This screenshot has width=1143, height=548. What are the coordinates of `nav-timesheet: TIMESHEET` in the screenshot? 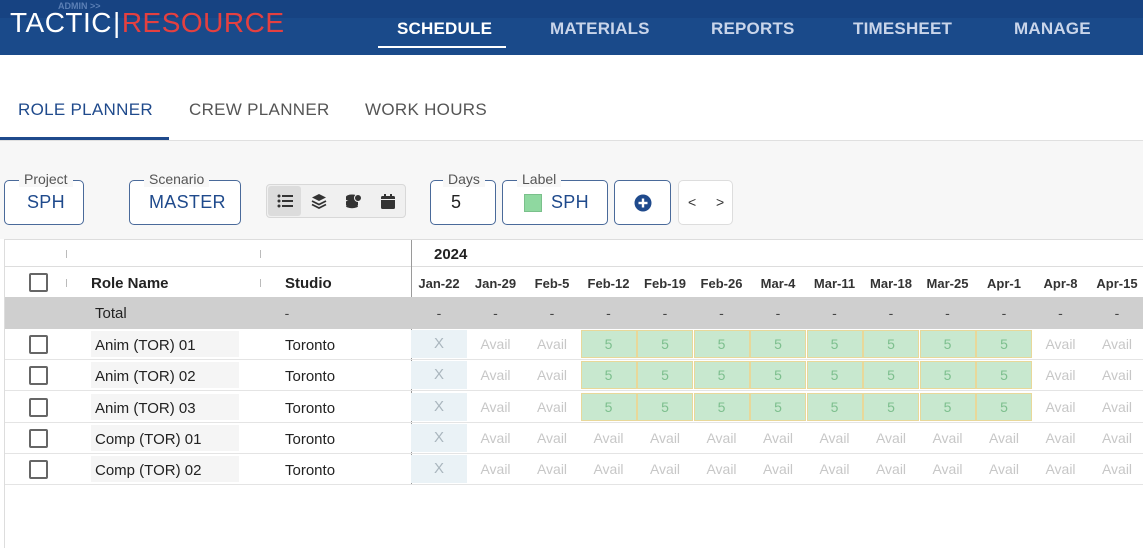 It's located at (902, 29).